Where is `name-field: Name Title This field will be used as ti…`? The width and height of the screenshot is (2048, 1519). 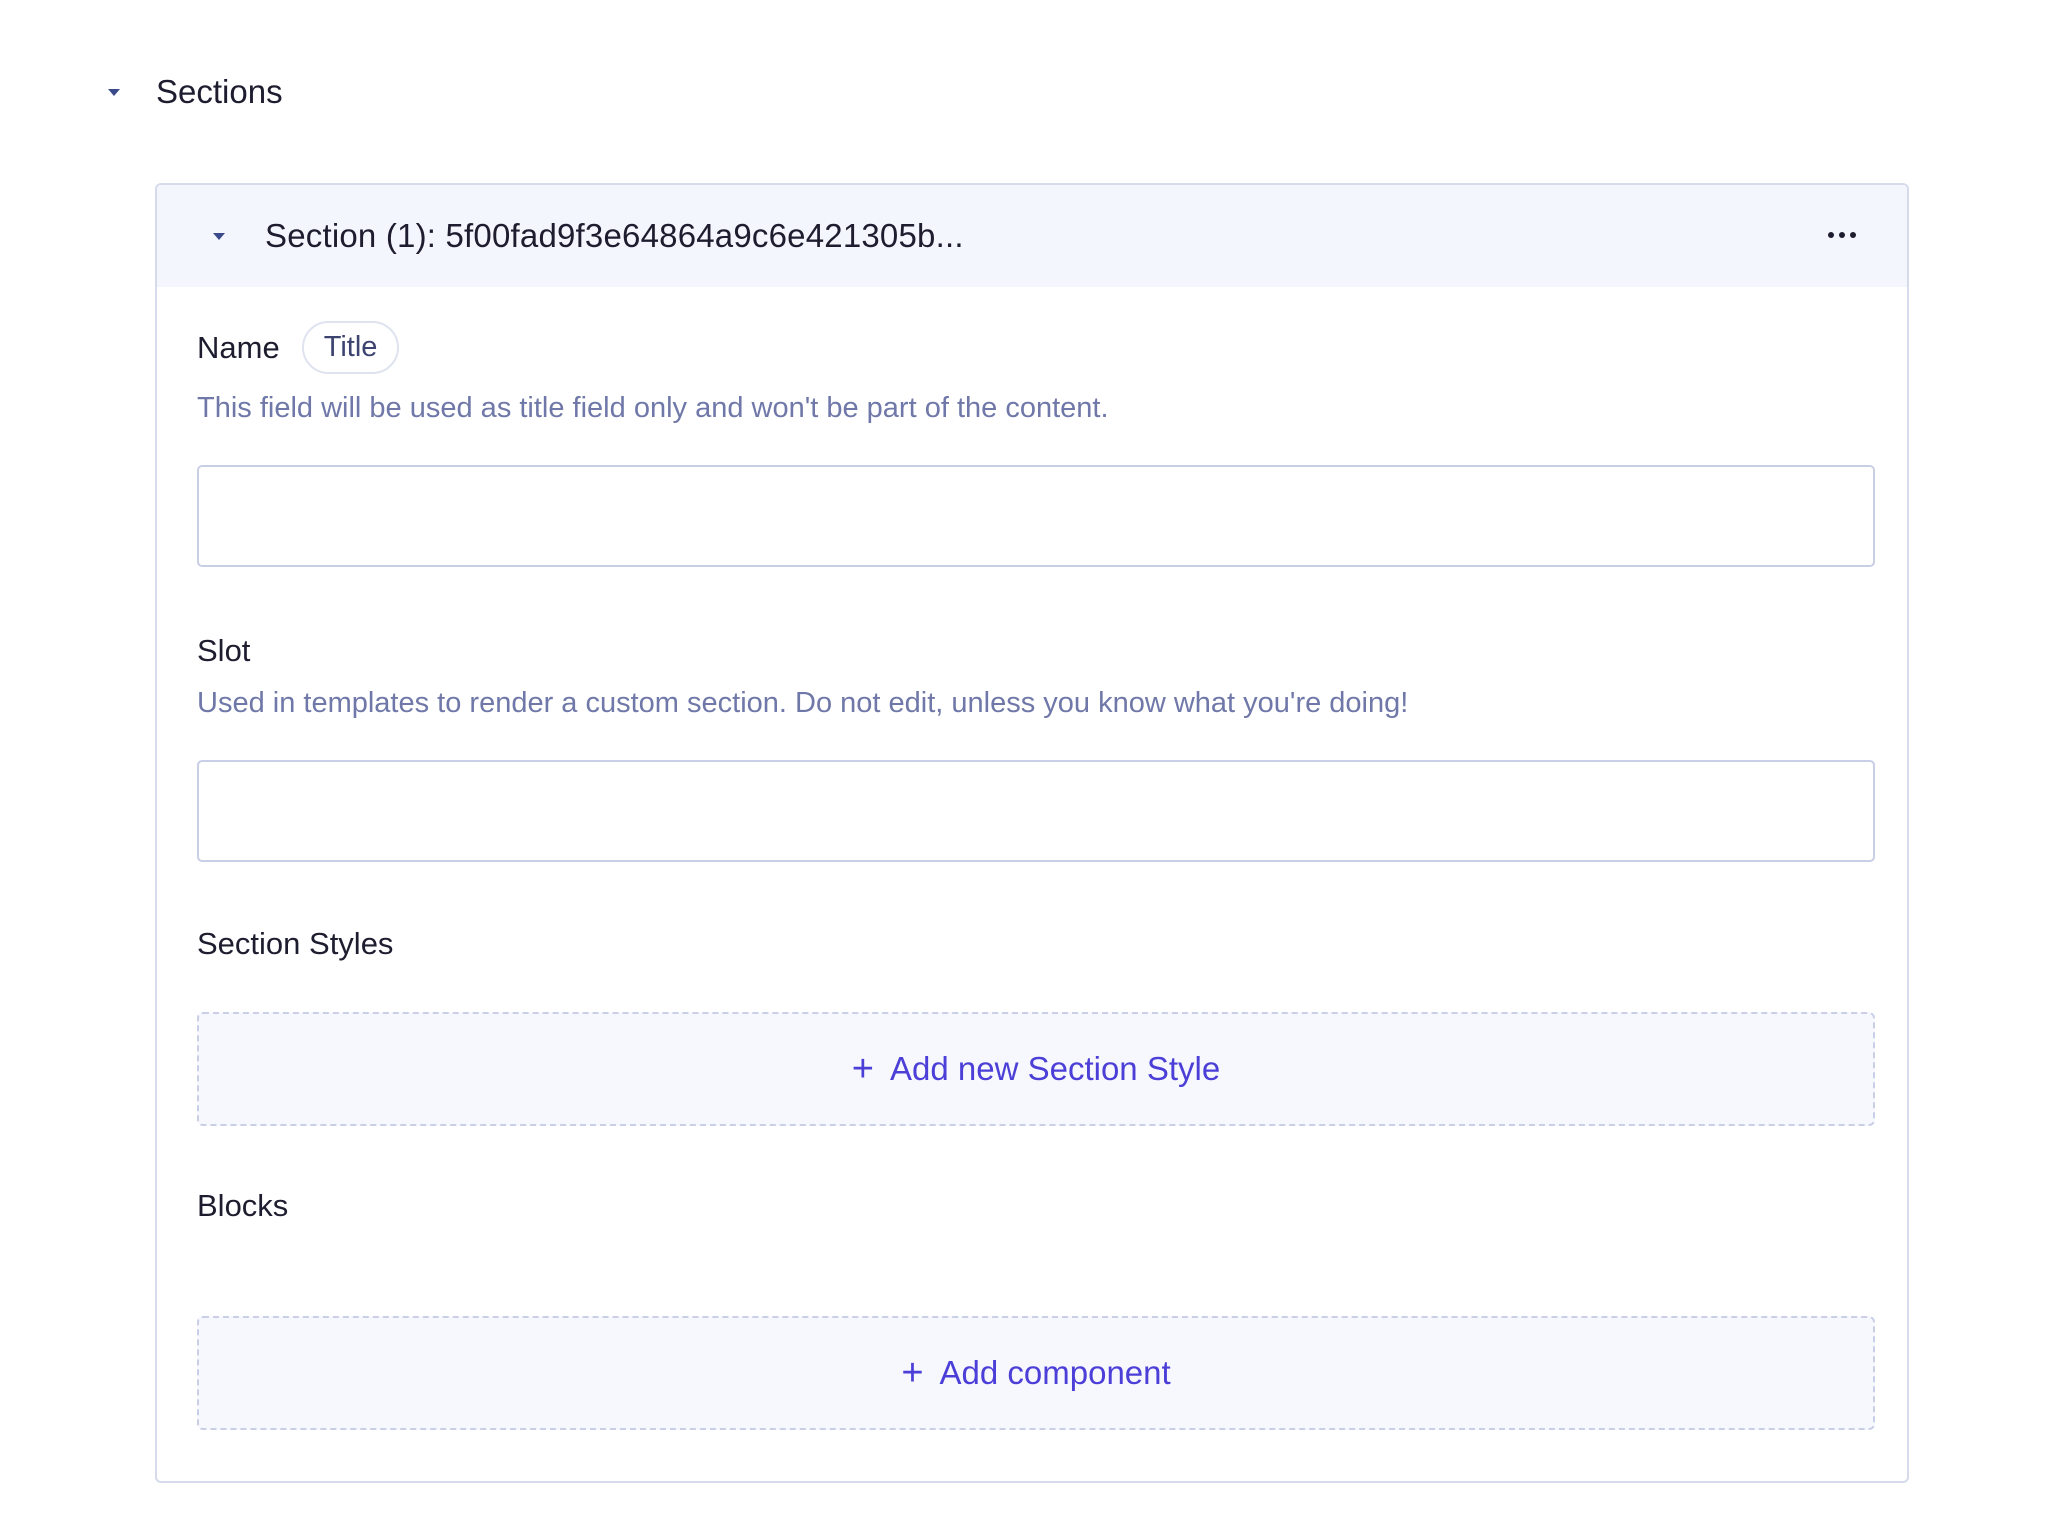
name-field: Name Title This field will be used as ti… is located at coordinates (1036, 444).